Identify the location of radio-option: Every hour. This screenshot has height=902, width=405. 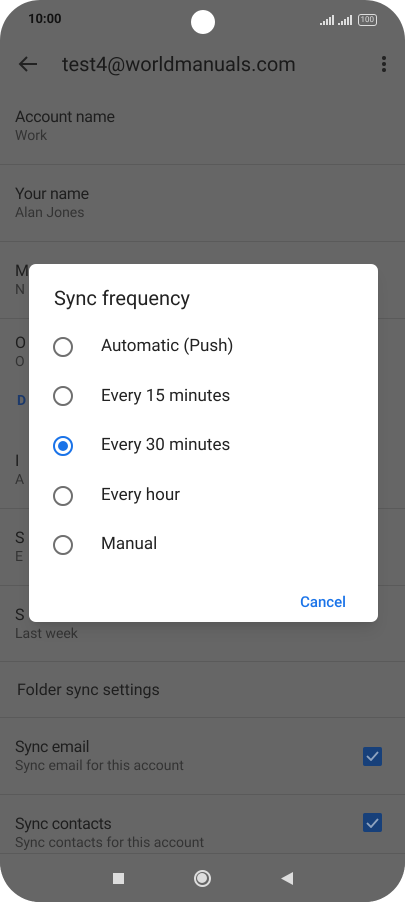
(203, 495).